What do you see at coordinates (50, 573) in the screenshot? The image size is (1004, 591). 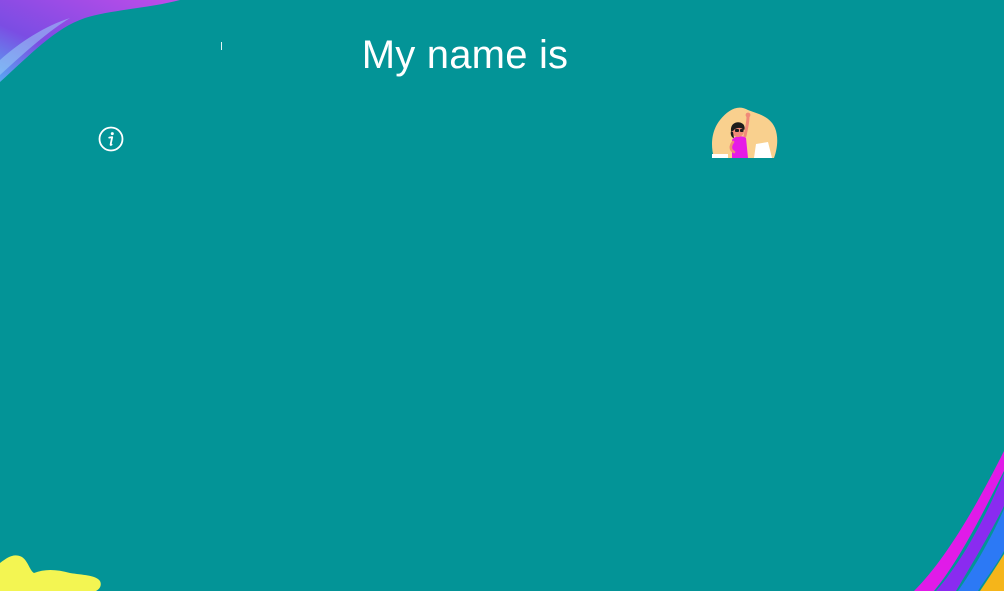 I see `bottom-left-splash-decoration` at bounding box center [50, 573].